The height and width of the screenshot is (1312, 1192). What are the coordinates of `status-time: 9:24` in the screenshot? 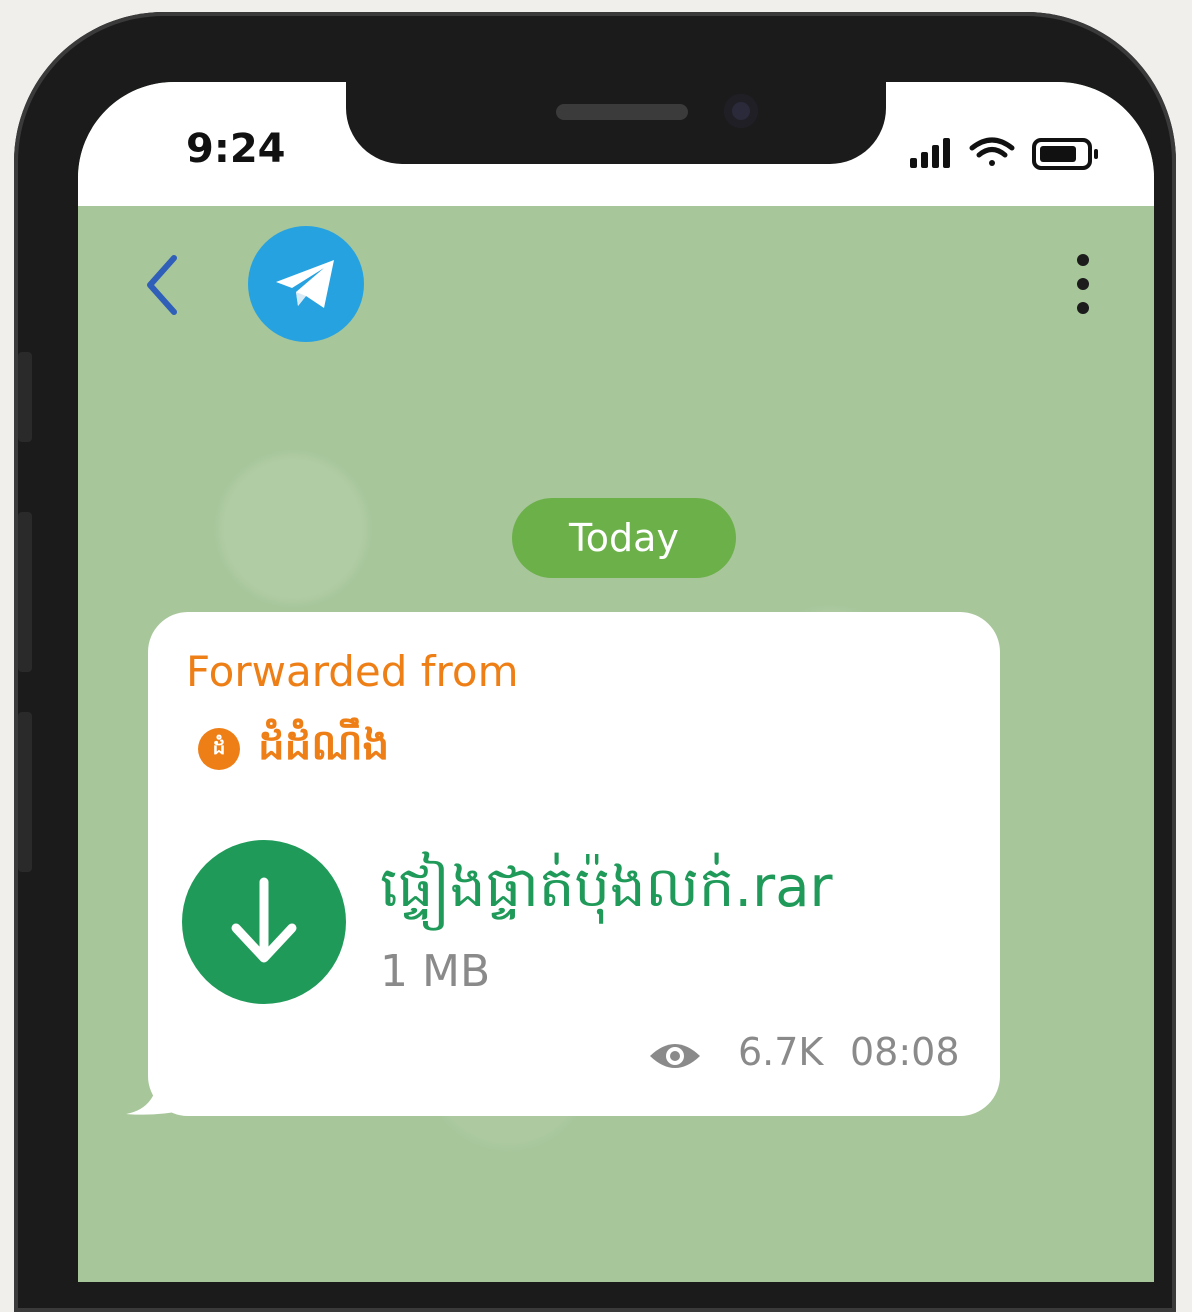 It's located at (236, 149).